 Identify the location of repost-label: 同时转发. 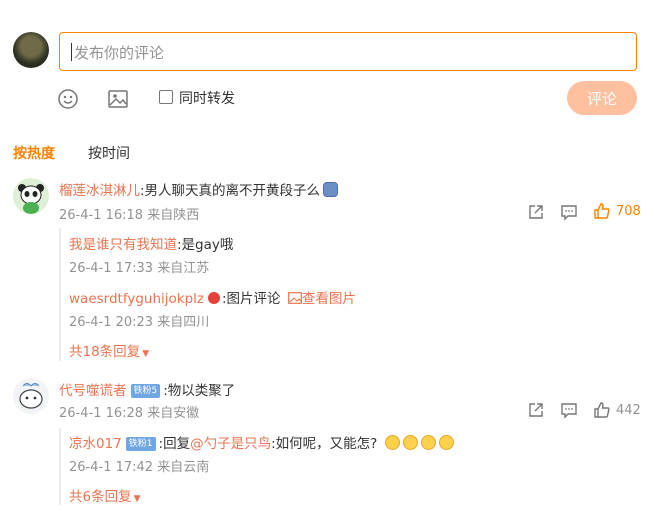
(207, 98).